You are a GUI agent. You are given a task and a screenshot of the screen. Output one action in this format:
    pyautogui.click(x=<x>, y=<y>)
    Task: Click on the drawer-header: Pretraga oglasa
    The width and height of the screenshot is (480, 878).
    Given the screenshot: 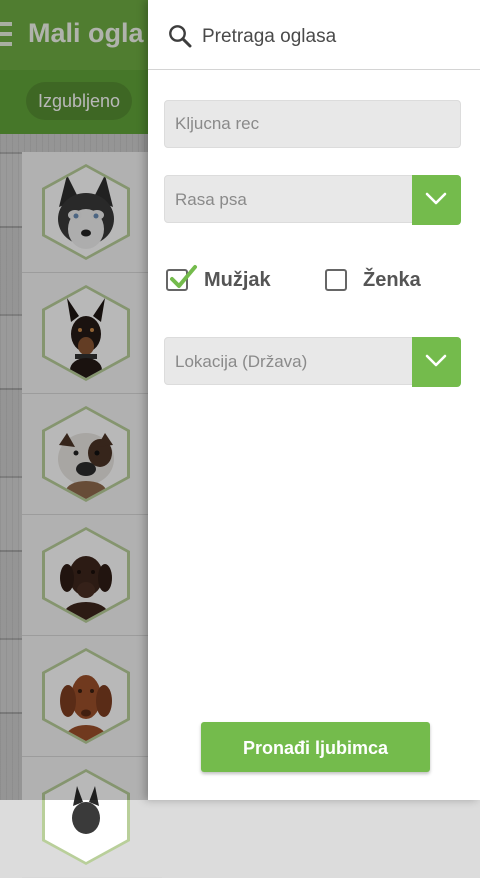 What is the action you would take?
    pyautogui.click(x=314, y=35)
    